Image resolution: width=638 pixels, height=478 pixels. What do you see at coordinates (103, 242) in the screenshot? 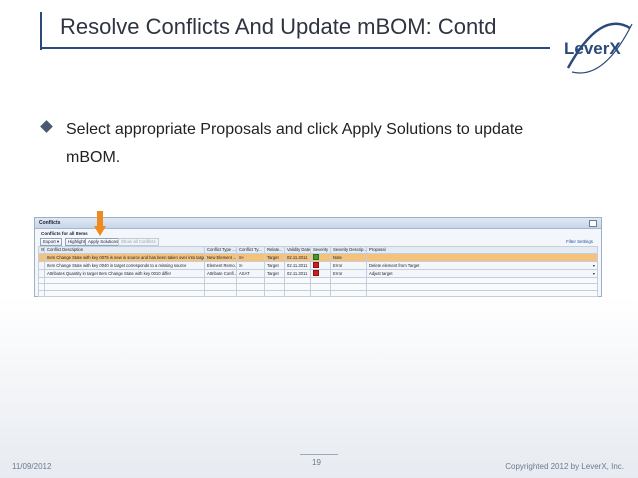
I see `apply-solutions-button: Apply Solutions` at bounding box center [103, 242].